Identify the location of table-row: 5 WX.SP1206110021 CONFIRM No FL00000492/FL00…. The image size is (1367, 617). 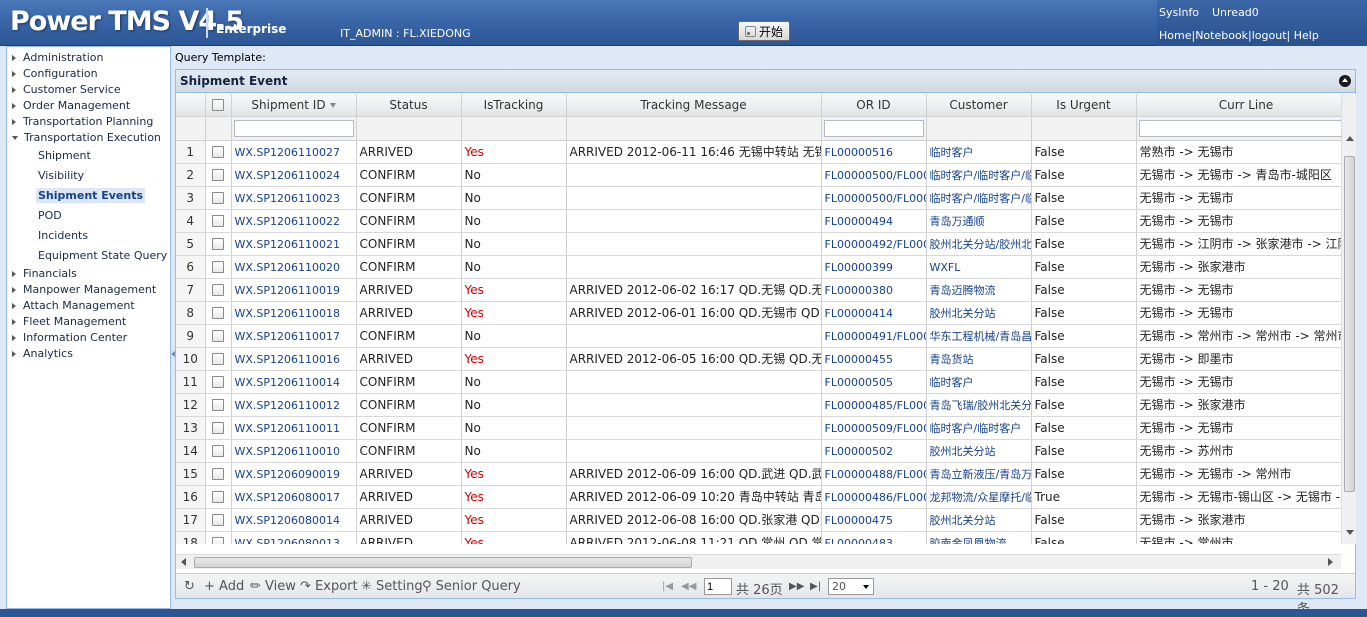
(758, 244).